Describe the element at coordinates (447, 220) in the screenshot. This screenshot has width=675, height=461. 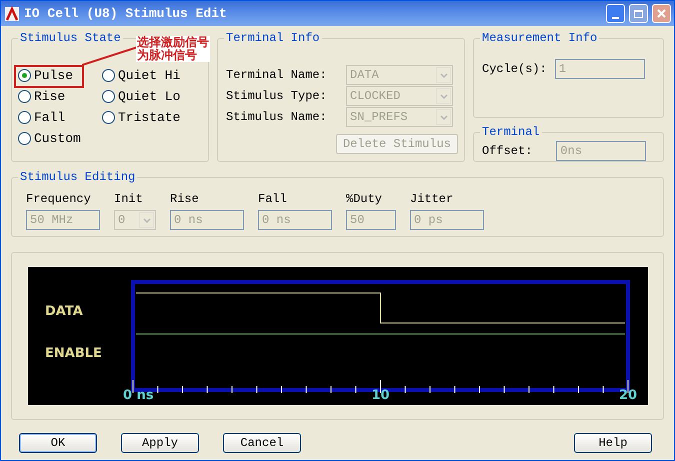
I see `input-field: 0 ps` at that location.